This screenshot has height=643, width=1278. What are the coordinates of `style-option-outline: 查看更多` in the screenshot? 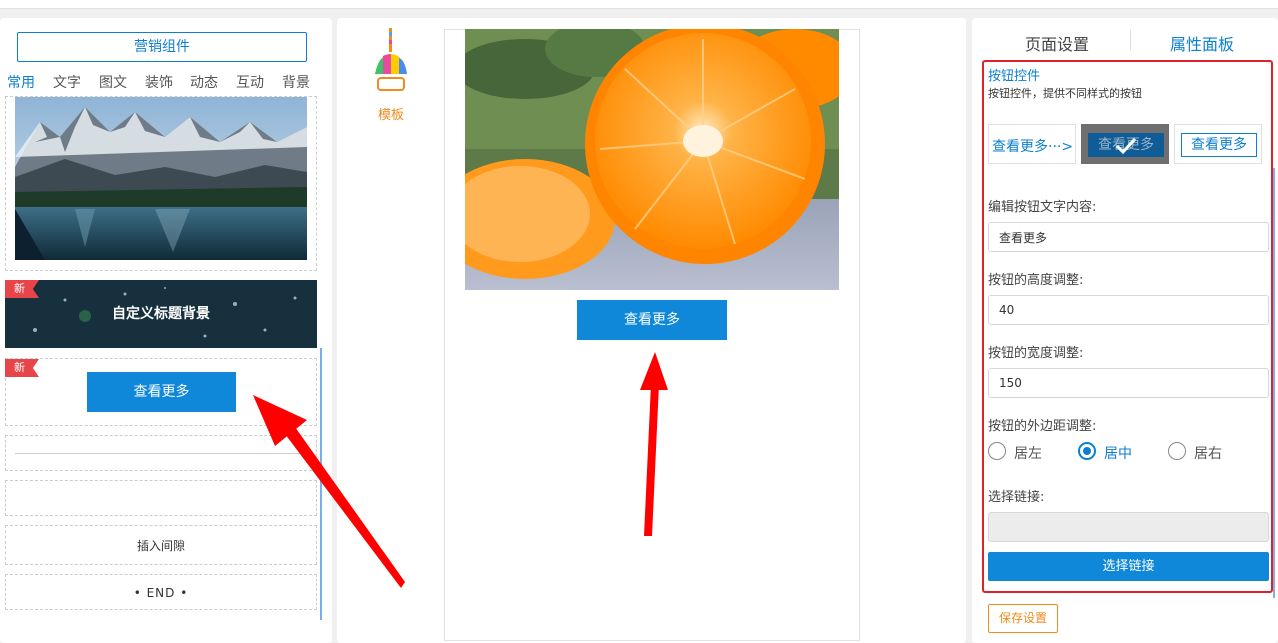 It's located at (1218, 144).